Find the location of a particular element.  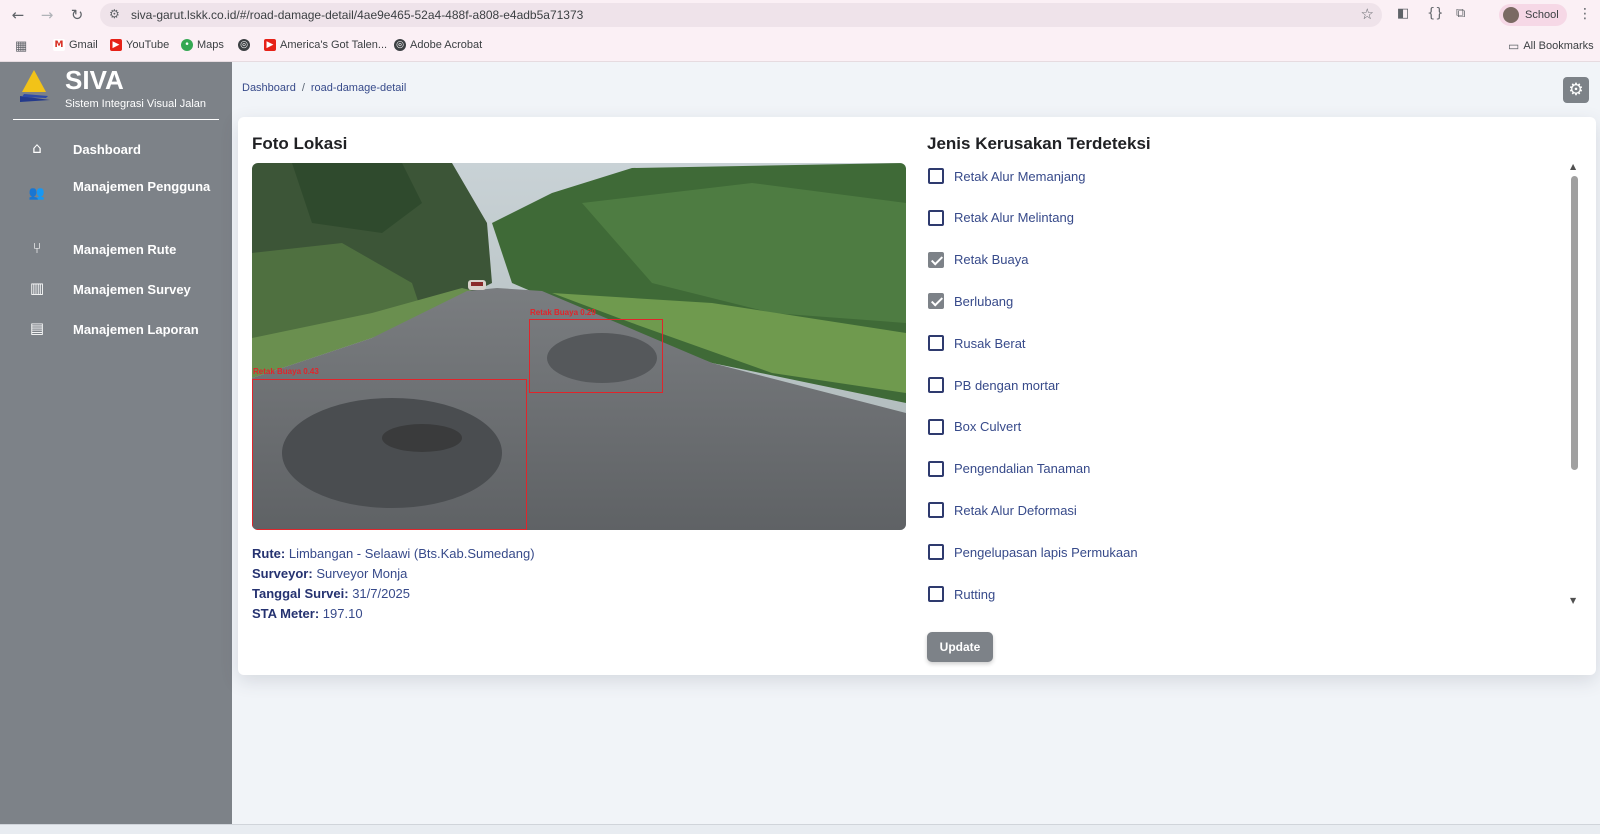

damage-checkbox-item: Retak Buaya is located at coordinates (1236, 260).